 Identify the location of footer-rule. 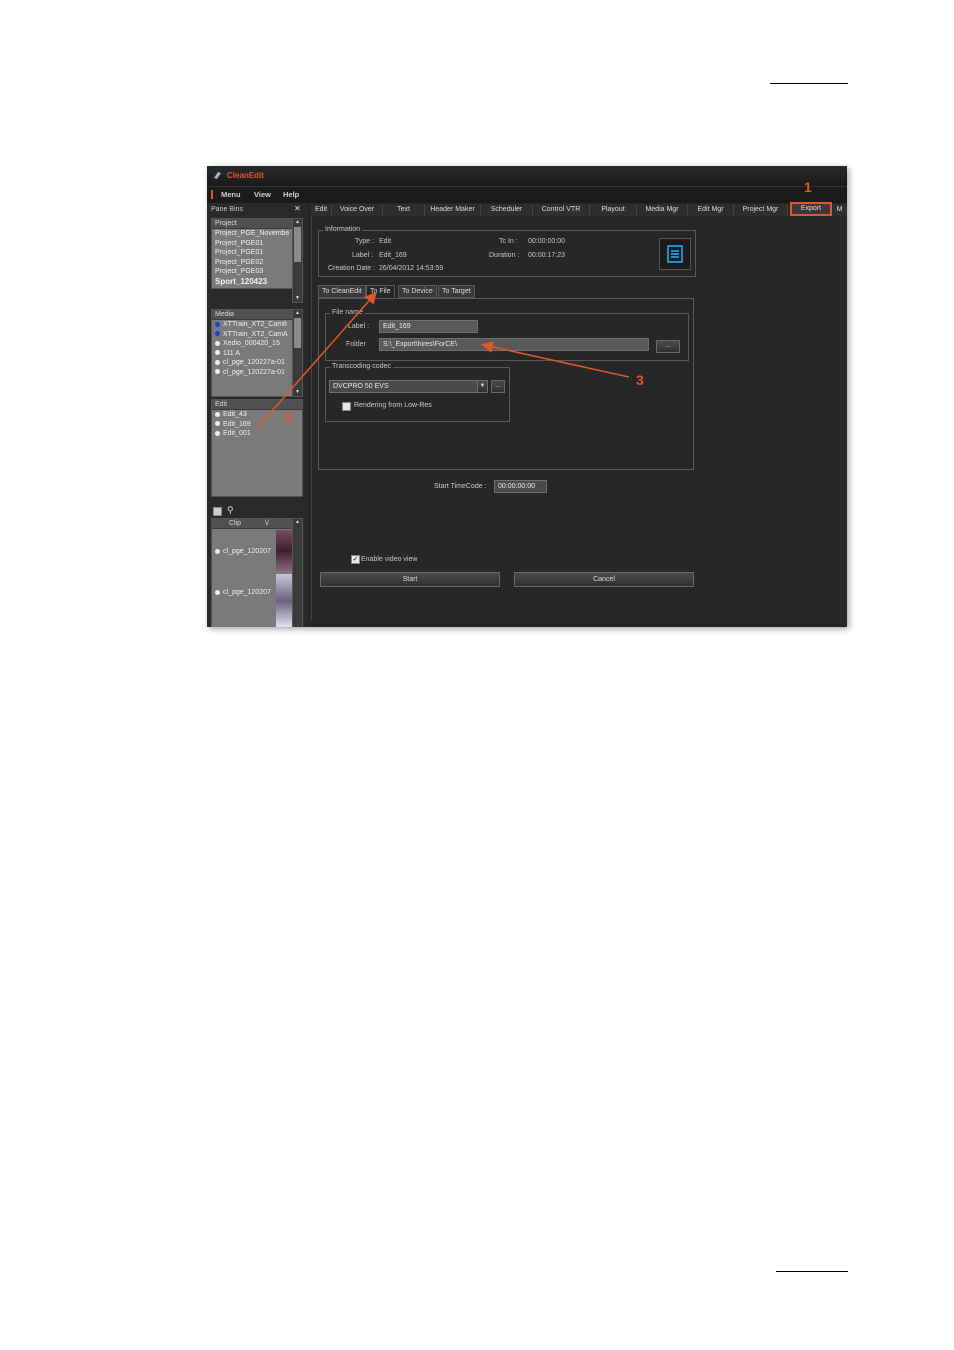
(812, 1271).